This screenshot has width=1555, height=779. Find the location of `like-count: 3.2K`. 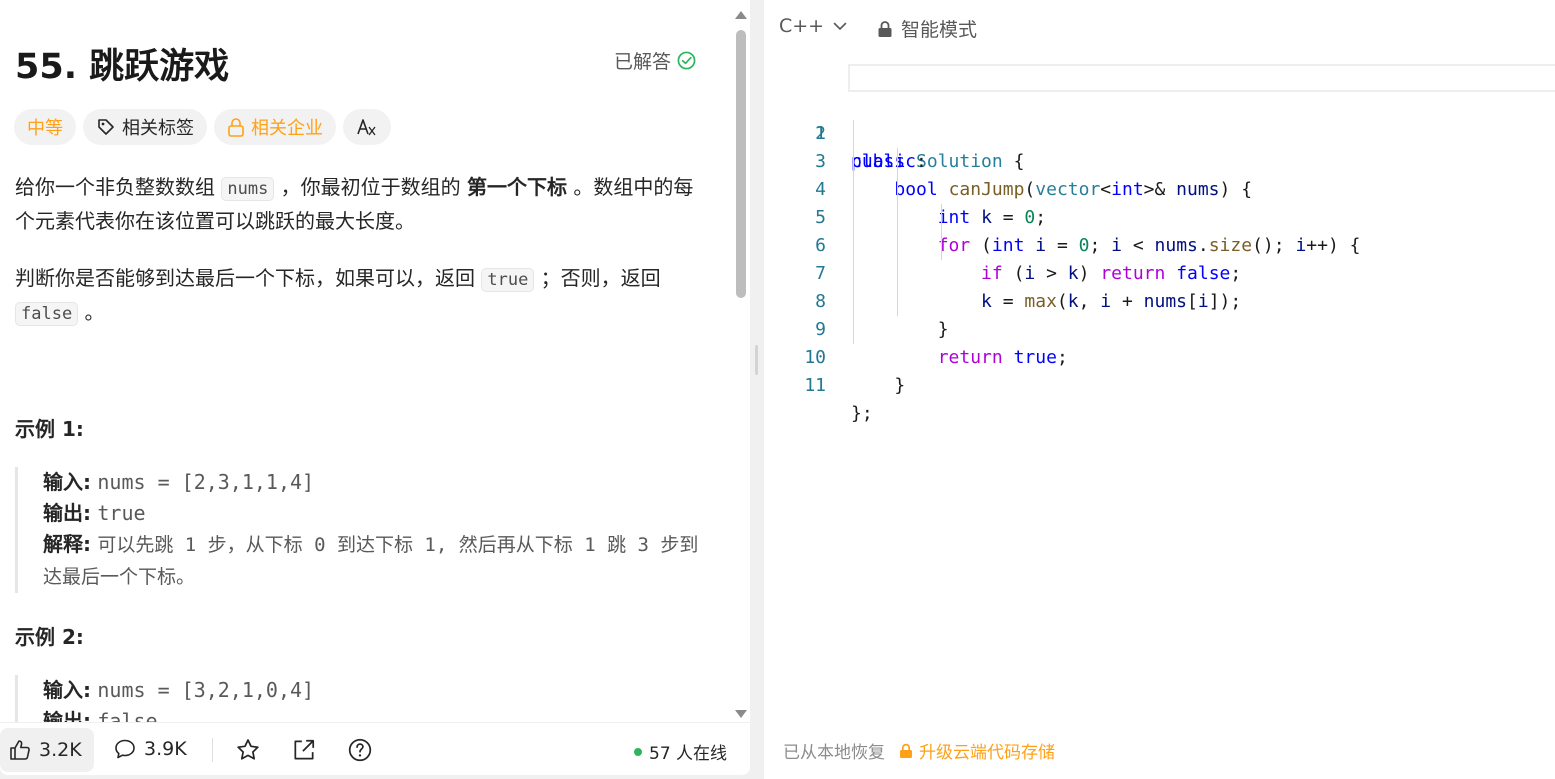

like-count: 3.2K is located at coordinates (60, 750).